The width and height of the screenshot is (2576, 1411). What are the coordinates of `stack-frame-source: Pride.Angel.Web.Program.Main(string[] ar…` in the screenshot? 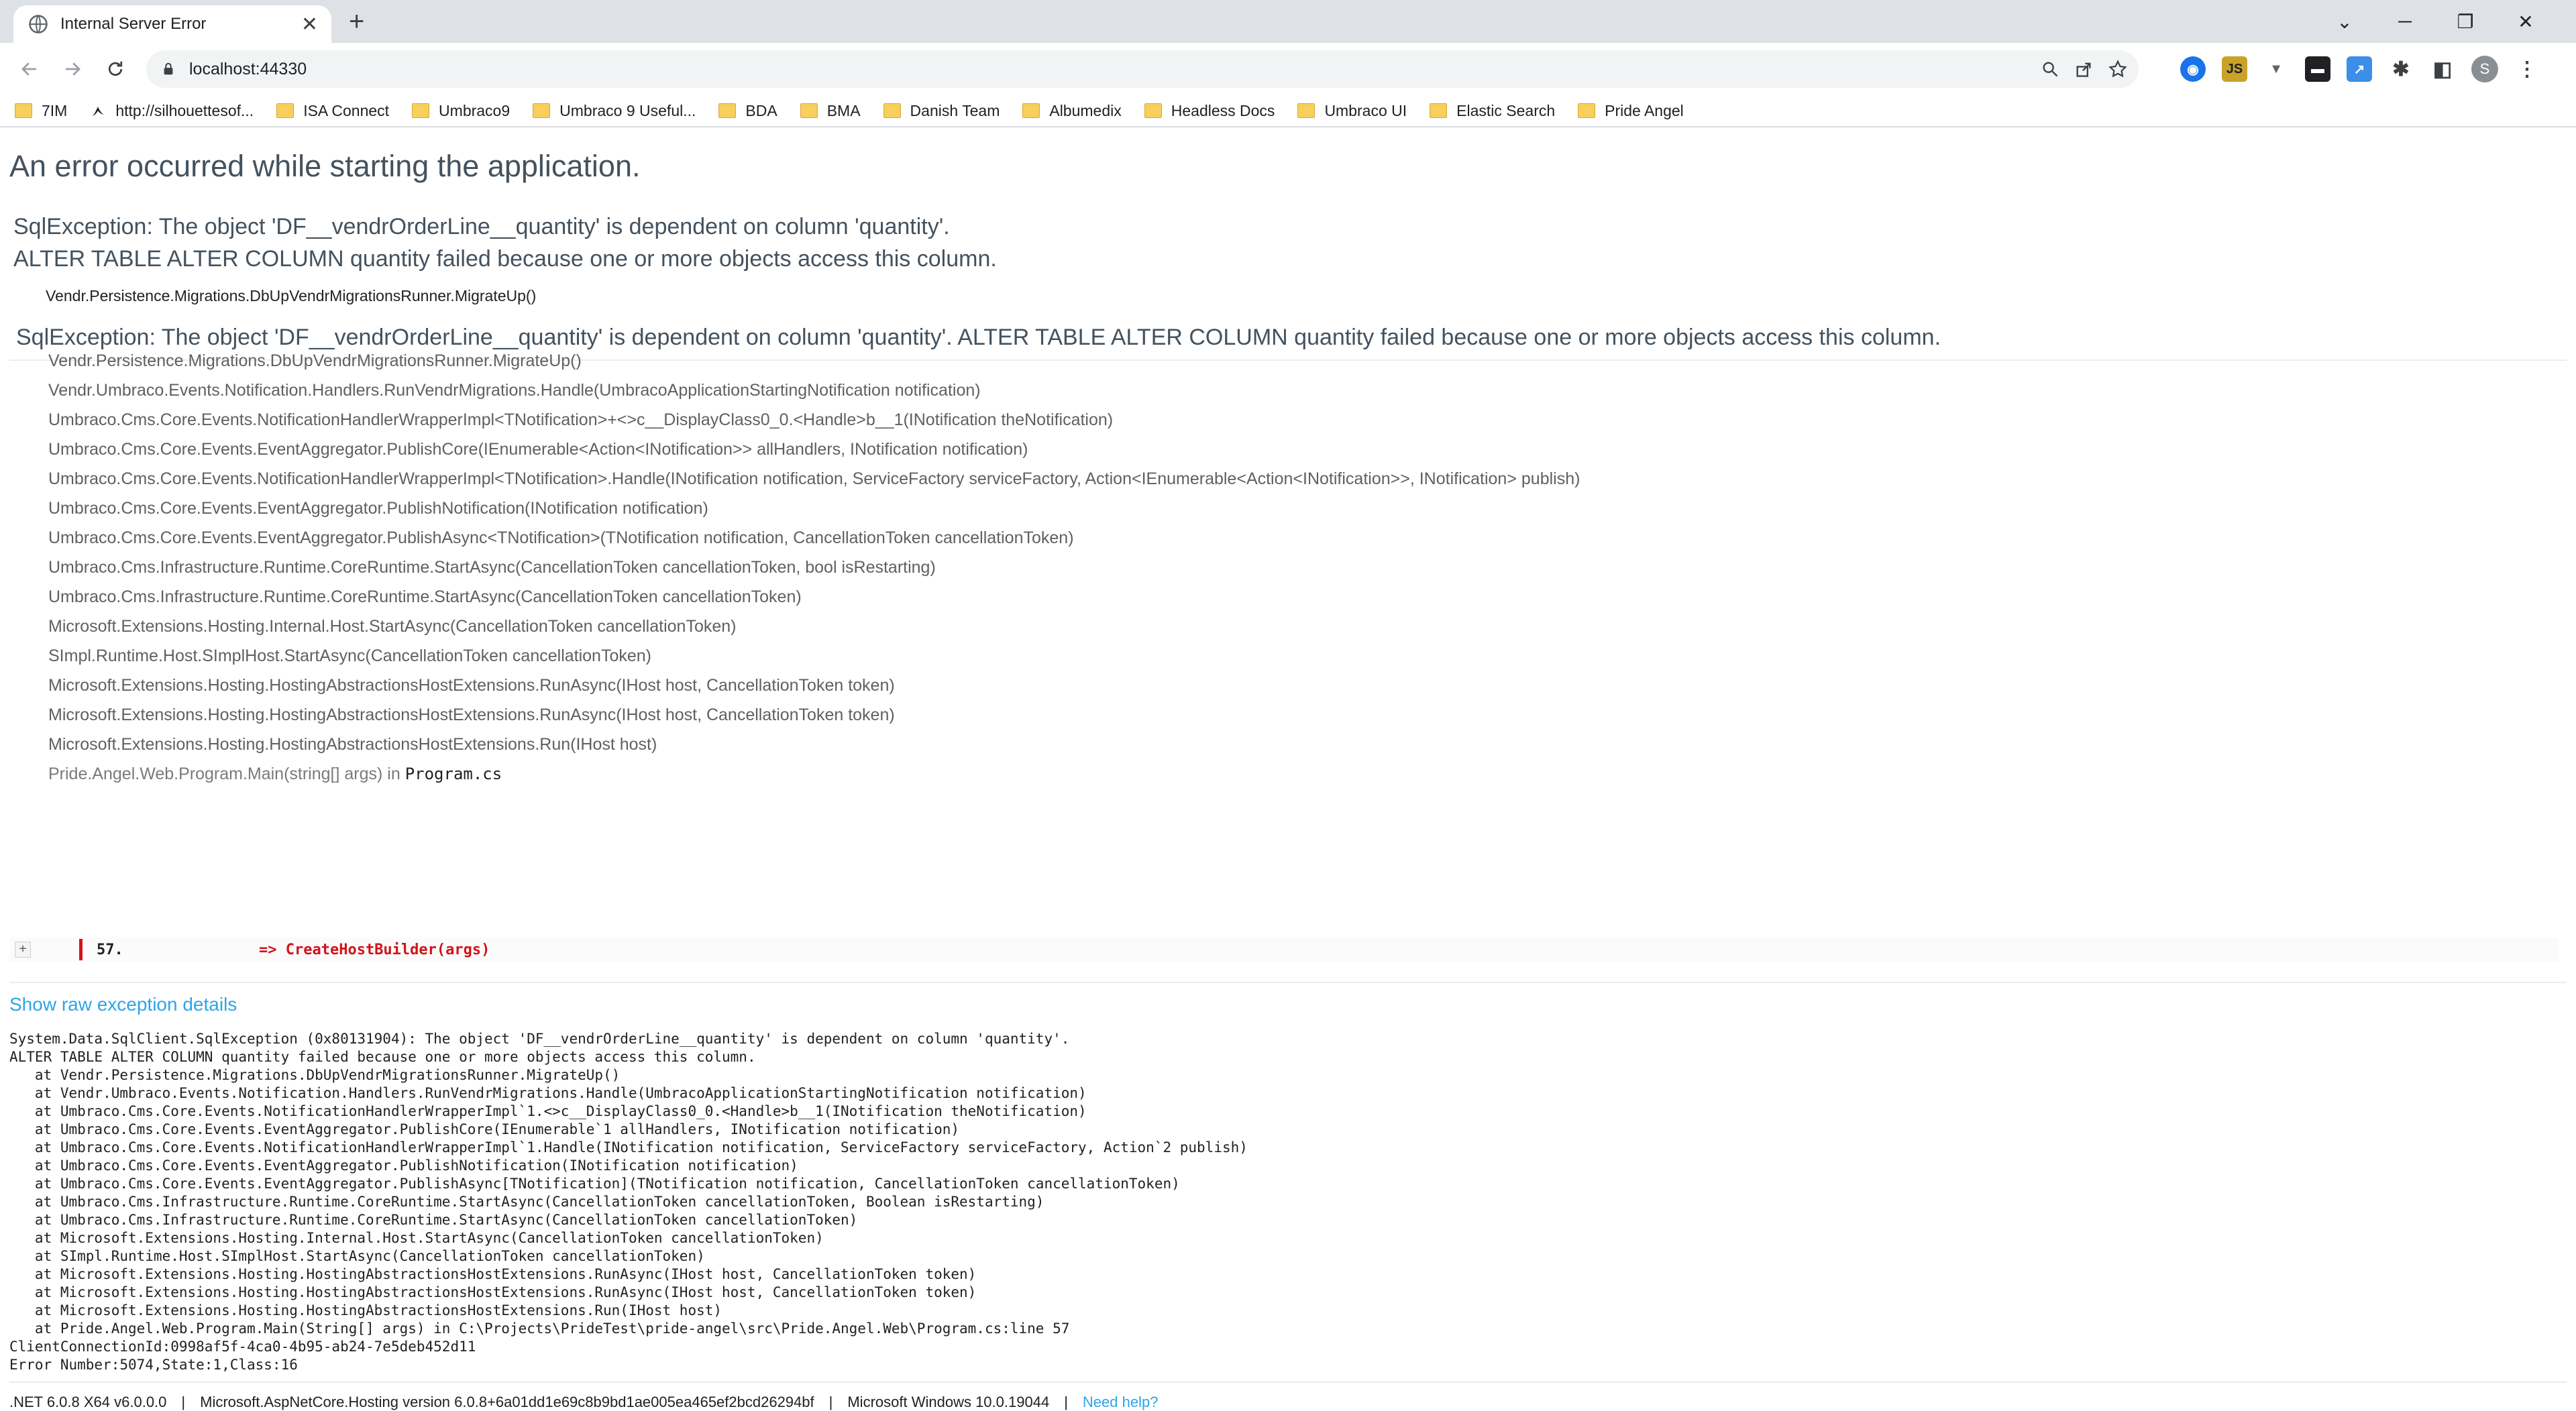 It's located at (814, 774).